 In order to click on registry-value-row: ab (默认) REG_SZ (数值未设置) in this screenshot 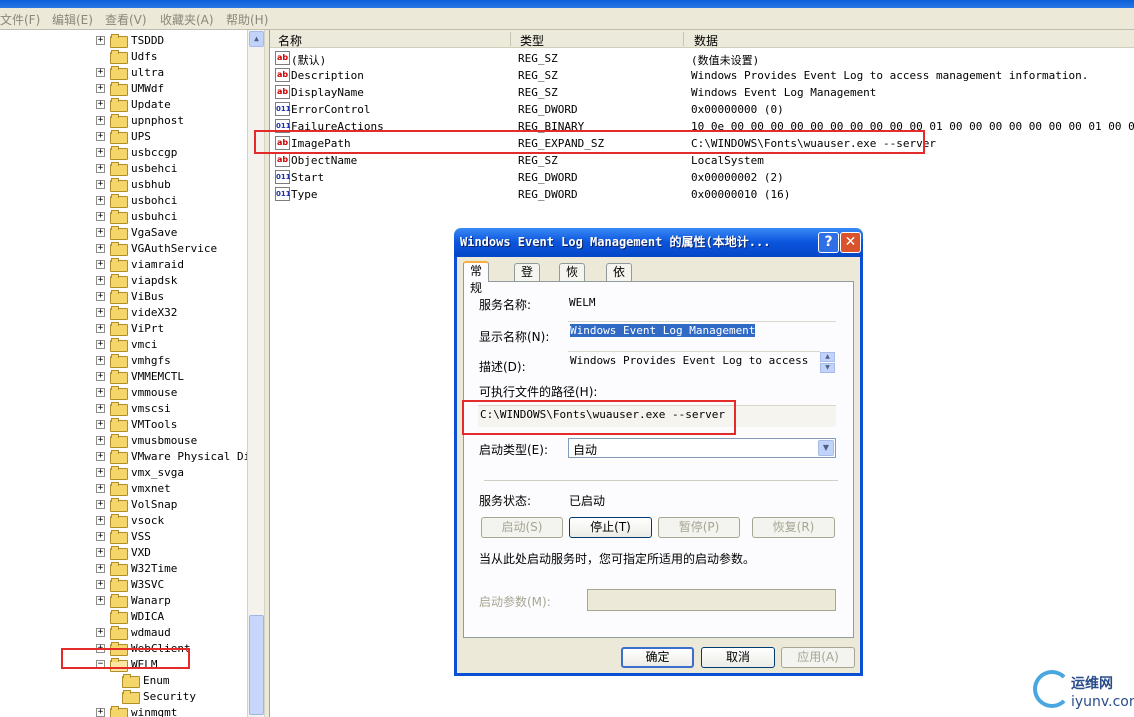, I will do `click(702, 58)`.